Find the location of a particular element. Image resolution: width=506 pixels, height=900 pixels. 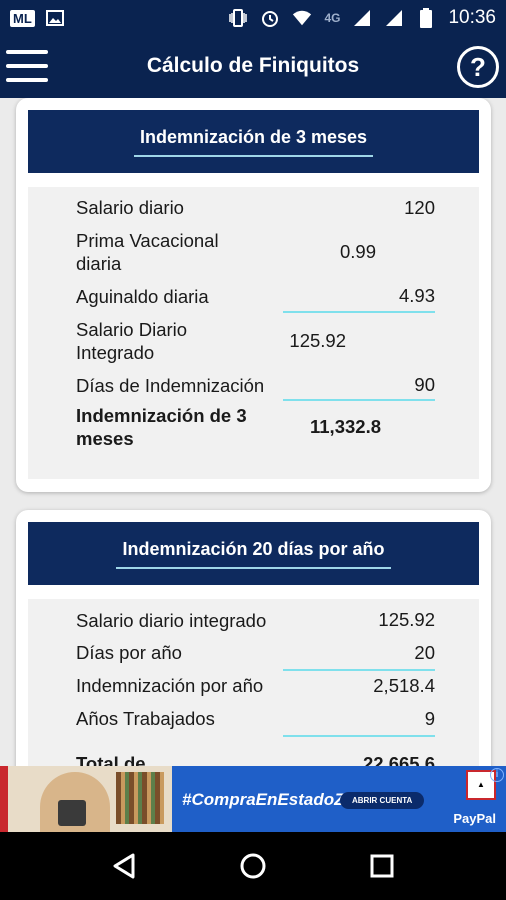

result-row: Días de Indemnización 90 is located at coordinates (253, 385).